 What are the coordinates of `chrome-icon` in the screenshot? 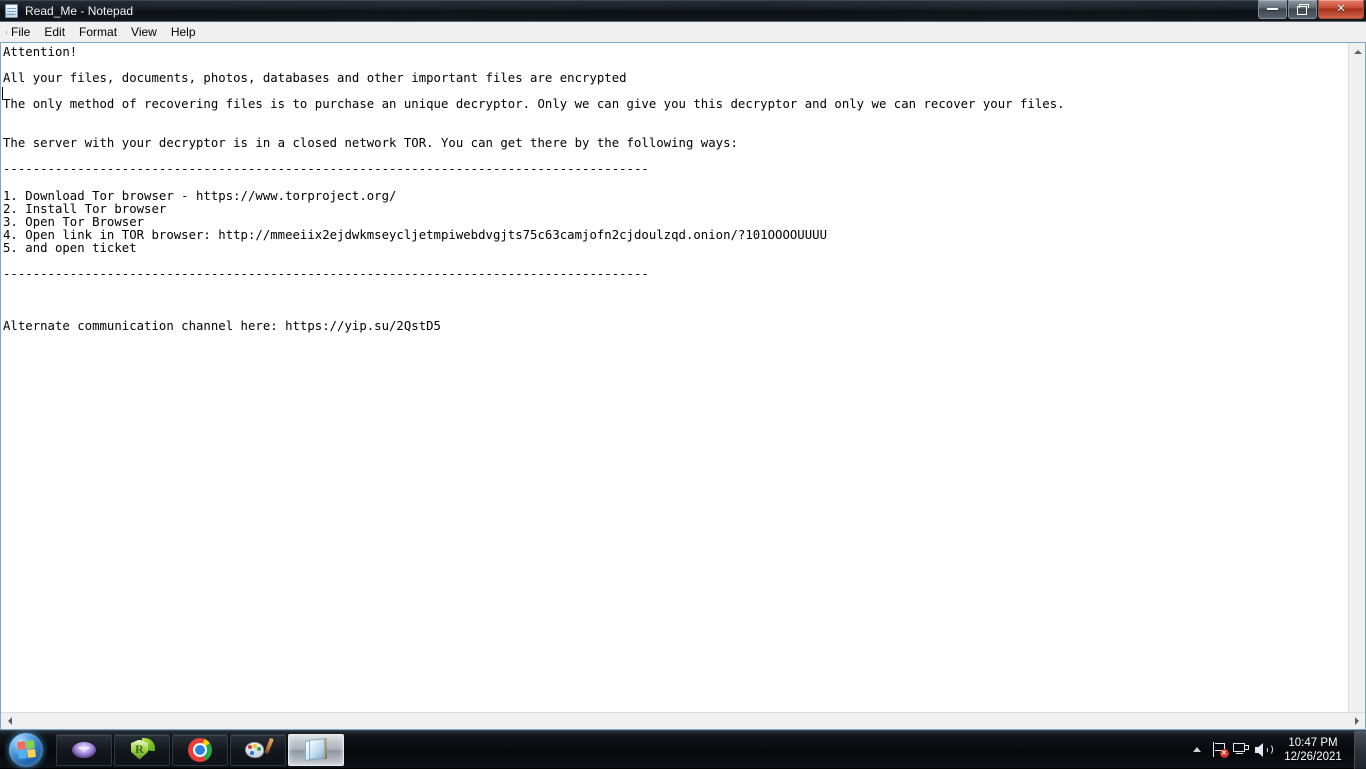 It's located at (200, 750).